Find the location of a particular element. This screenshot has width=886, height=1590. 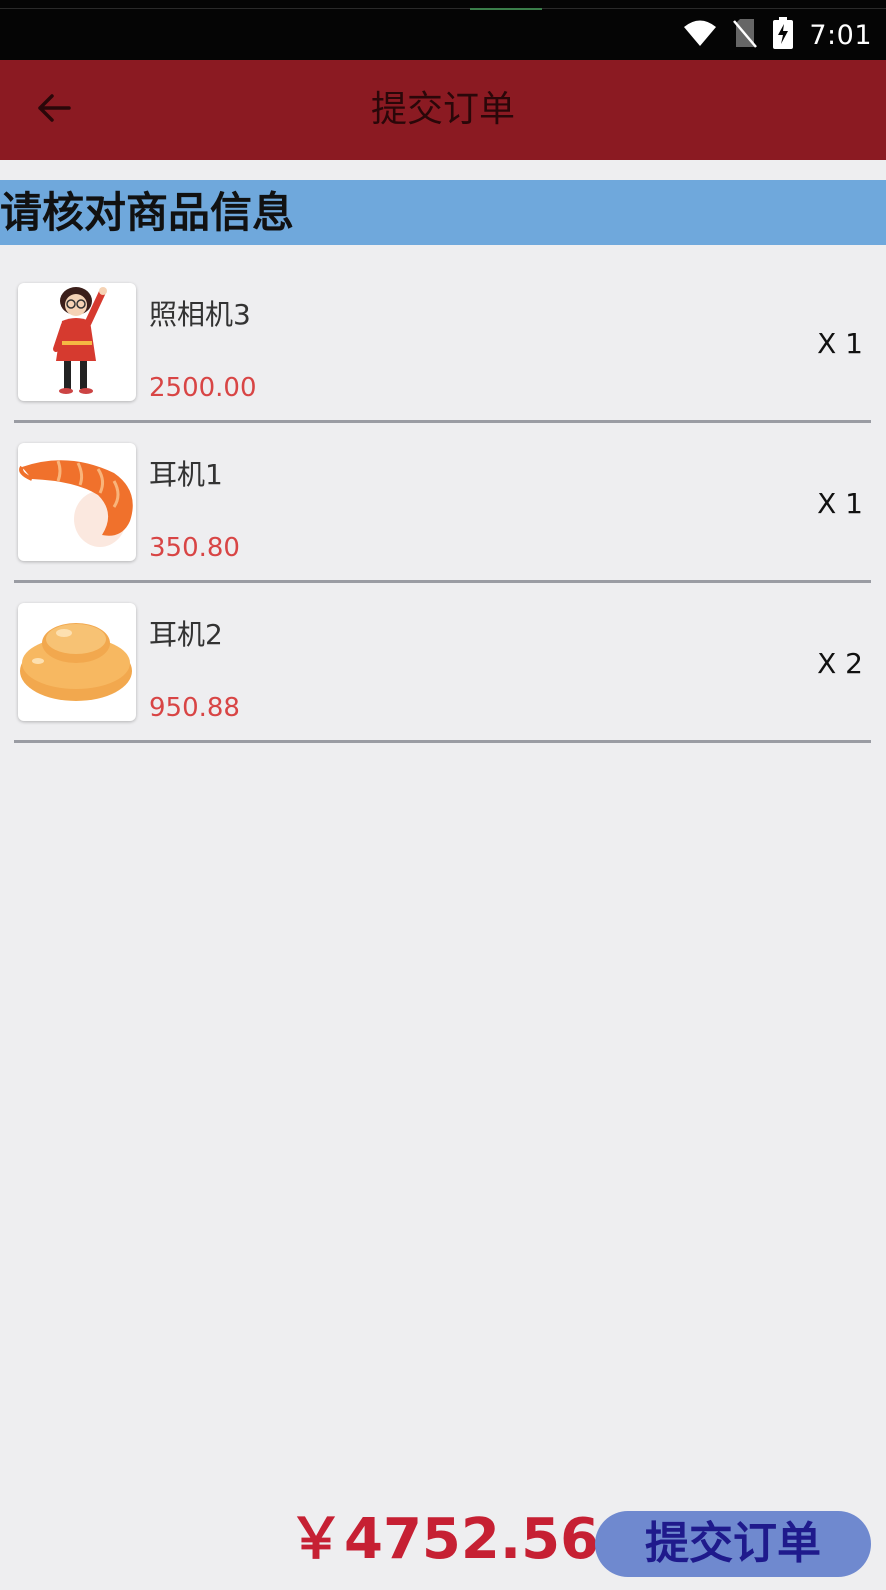

page-title: 提交订单 is located at coordinates (442, 109).